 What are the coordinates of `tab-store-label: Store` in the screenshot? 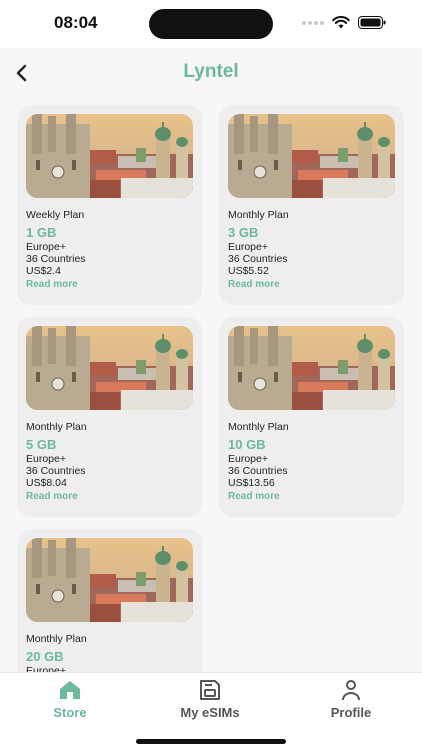 It's located at (70, 712).